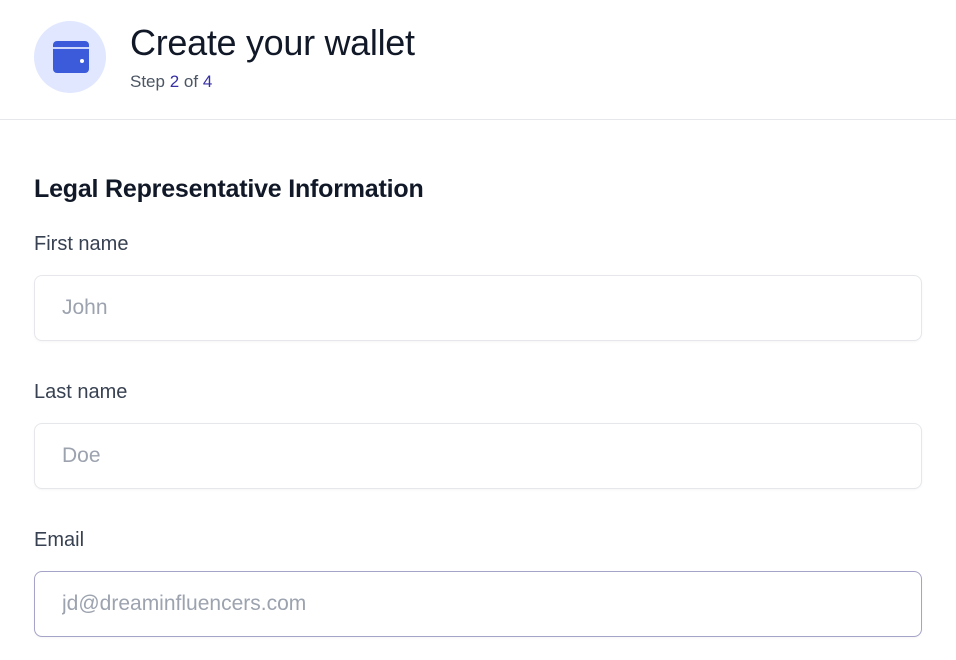 Image resolution: width=956 pixels, height=660 pixels. What do you see at coordinates (81, 244) in the screenshot?
I see `first-name-label: First name` at bounding box center [81, 244].